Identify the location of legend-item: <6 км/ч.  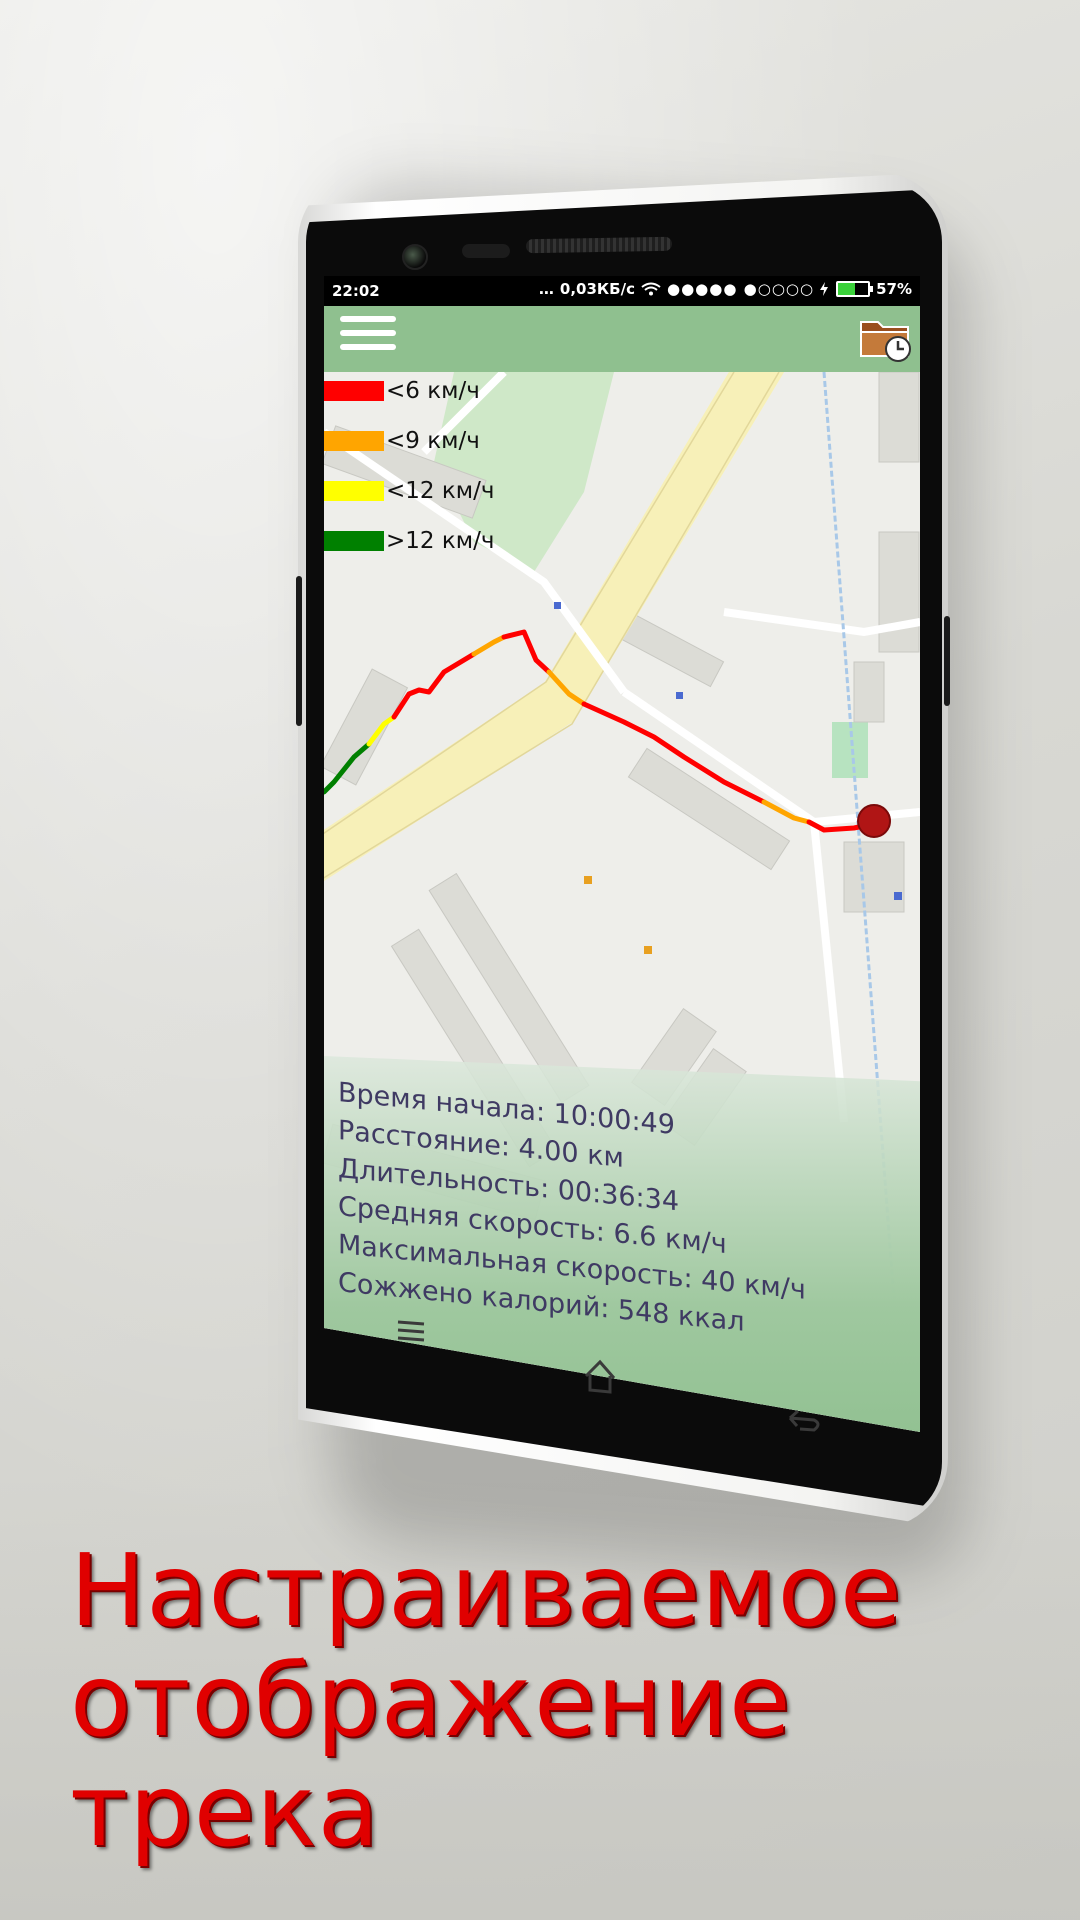
(402, 391).